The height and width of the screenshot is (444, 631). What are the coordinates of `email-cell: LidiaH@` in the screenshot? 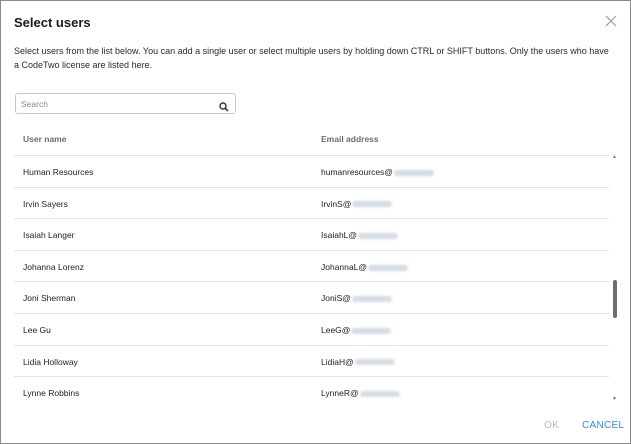 It's located at (358, 362).